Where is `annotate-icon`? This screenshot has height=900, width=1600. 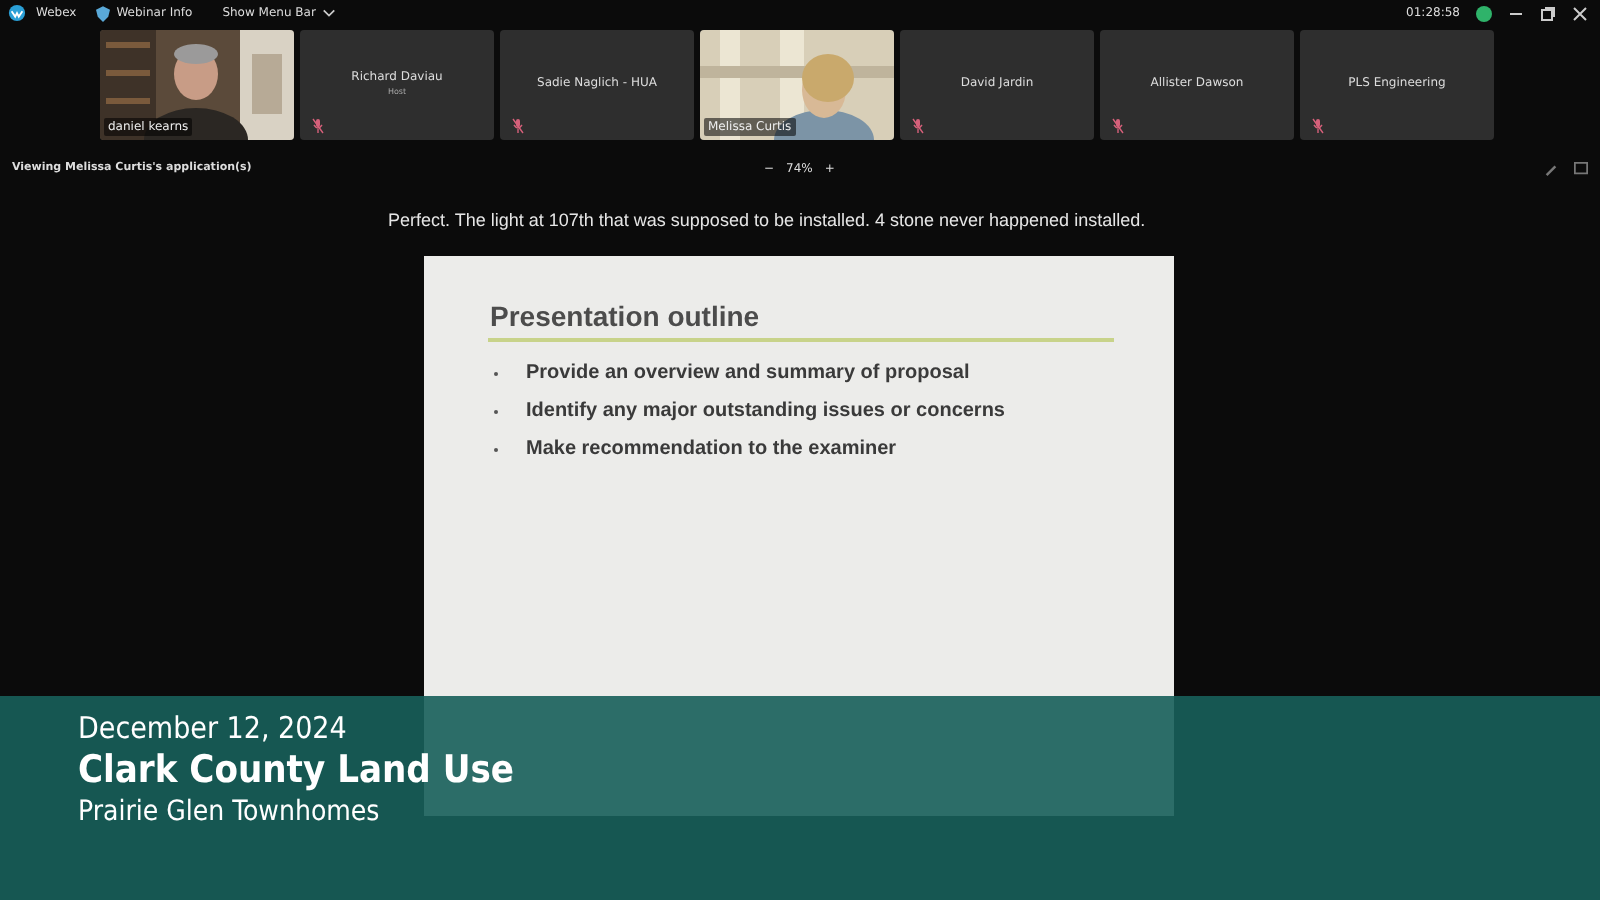
annotate-icon is located at coordinates (1551, 168).